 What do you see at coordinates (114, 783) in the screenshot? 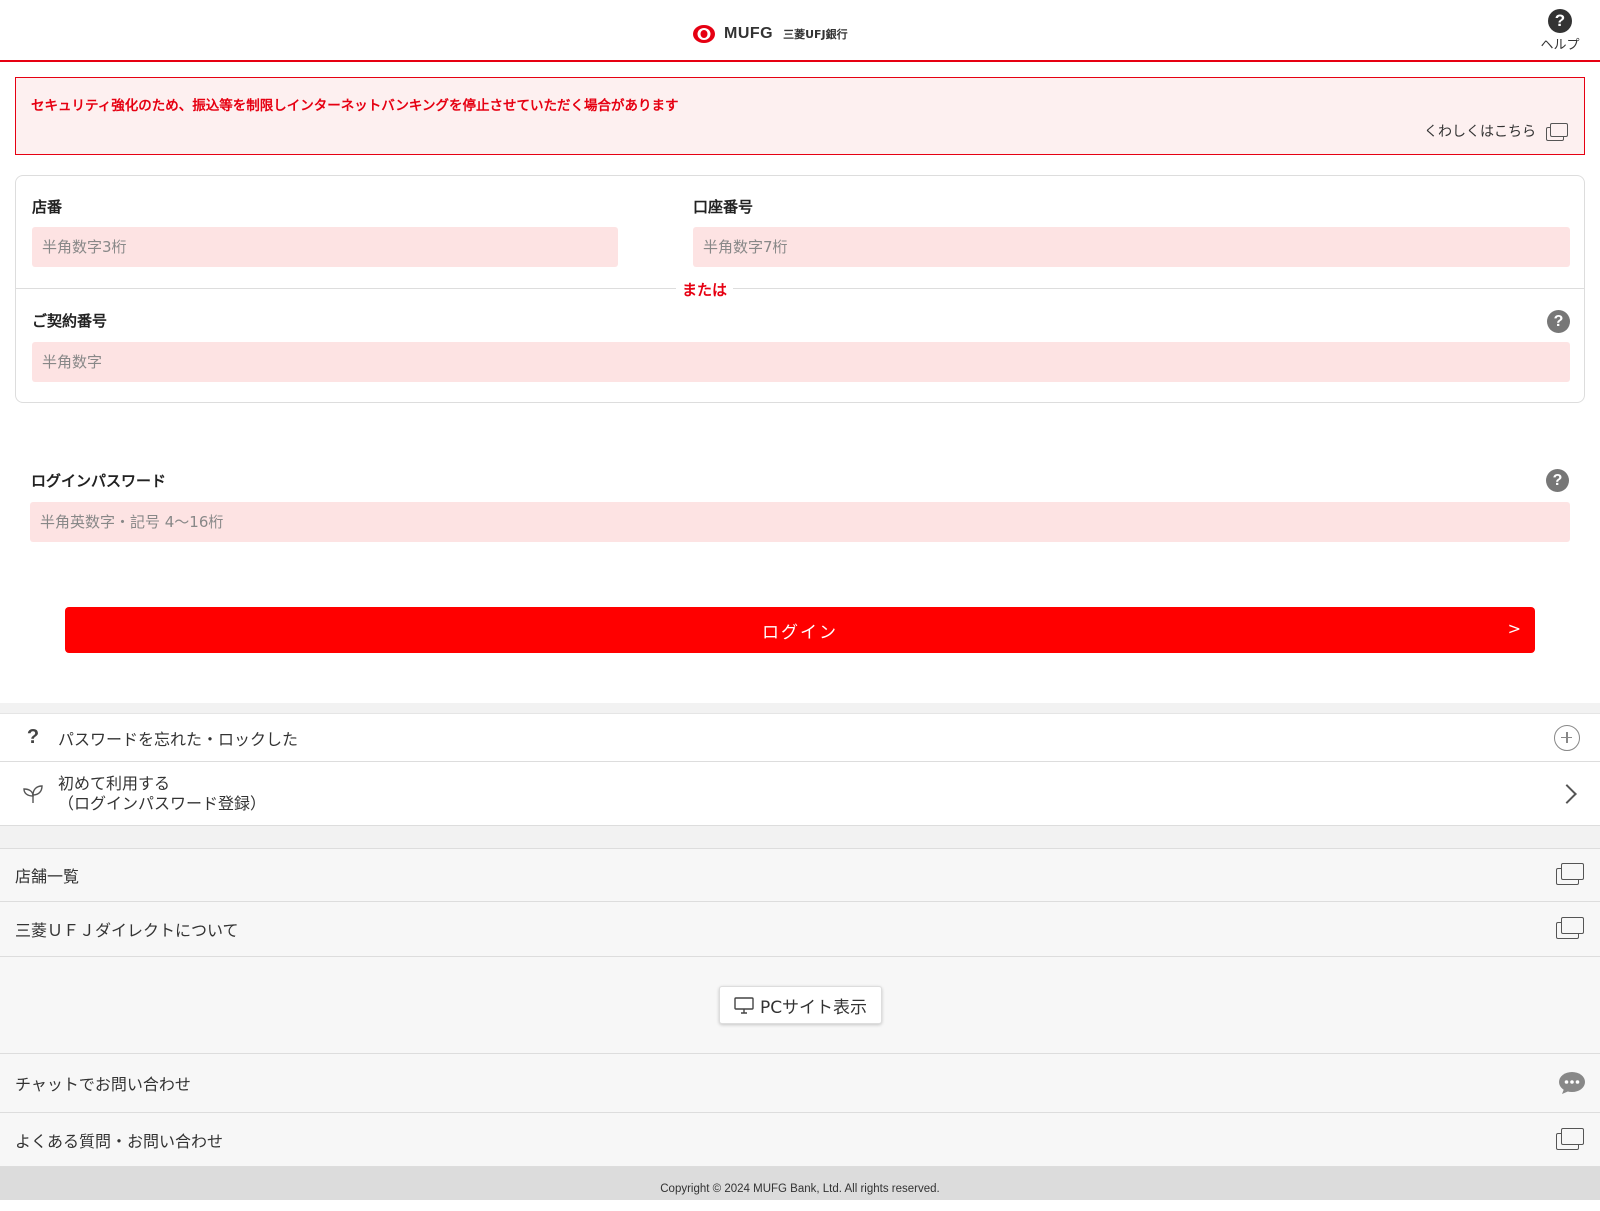
I see `first-use-title: 初めて利用する` at bounding box center [114, 783].